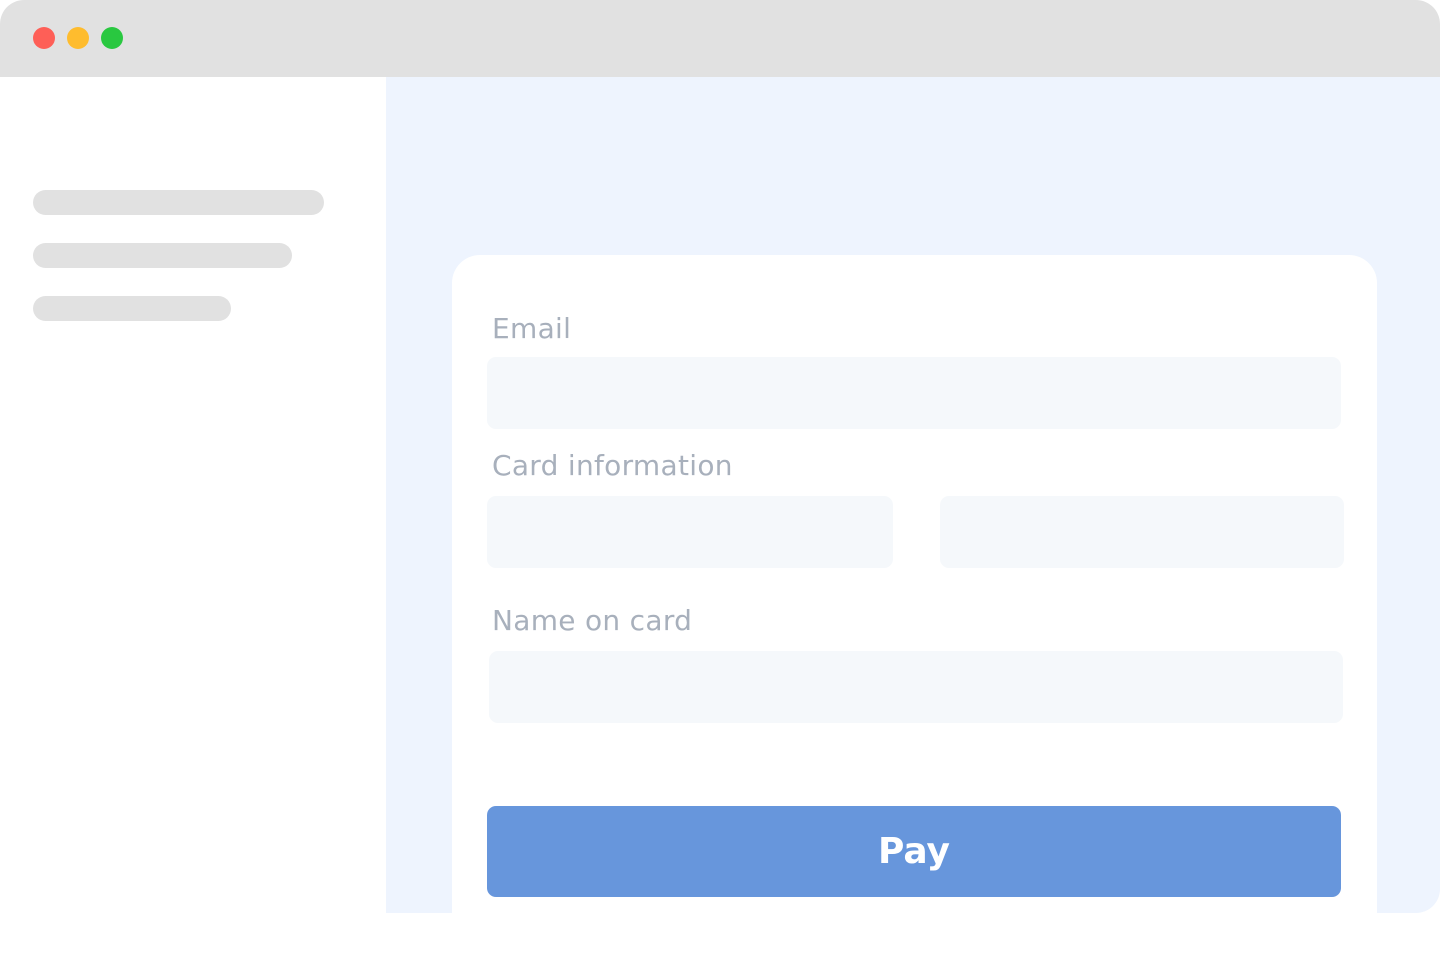  What do you see at coordinates (612, 465) in the screenshot?
I see `card-information-label: Card information` at bounding box center [612, 465].